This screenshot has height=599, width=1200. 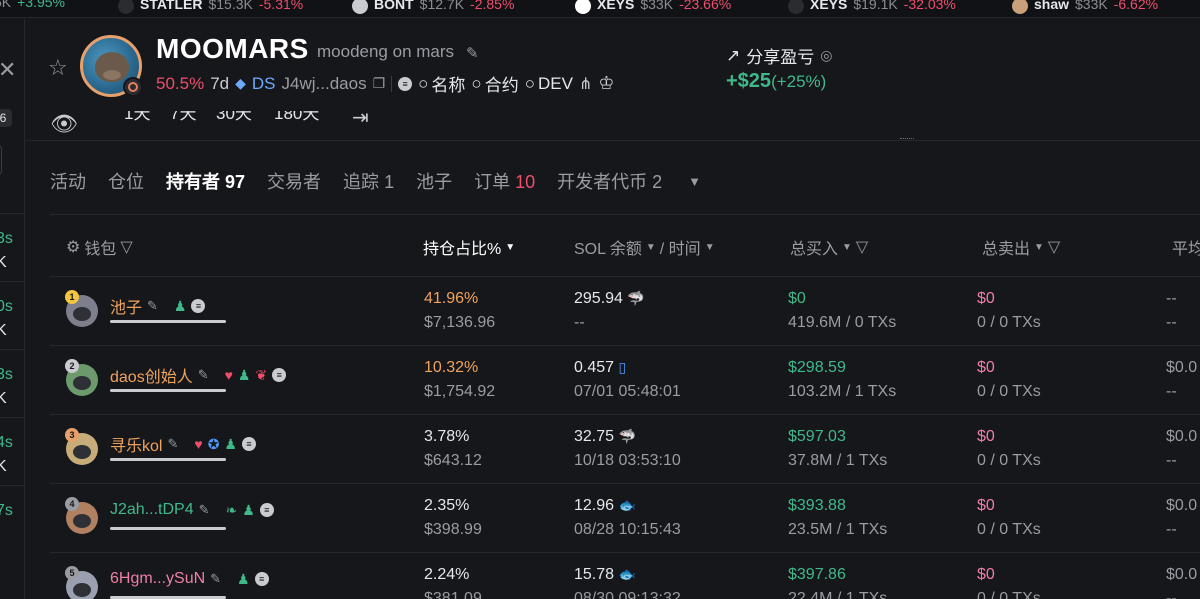 What do you see at coordinates (205, 181) in the screenshot?
I see `tab-2: 持有者 97` at bounding box center [205, 181].